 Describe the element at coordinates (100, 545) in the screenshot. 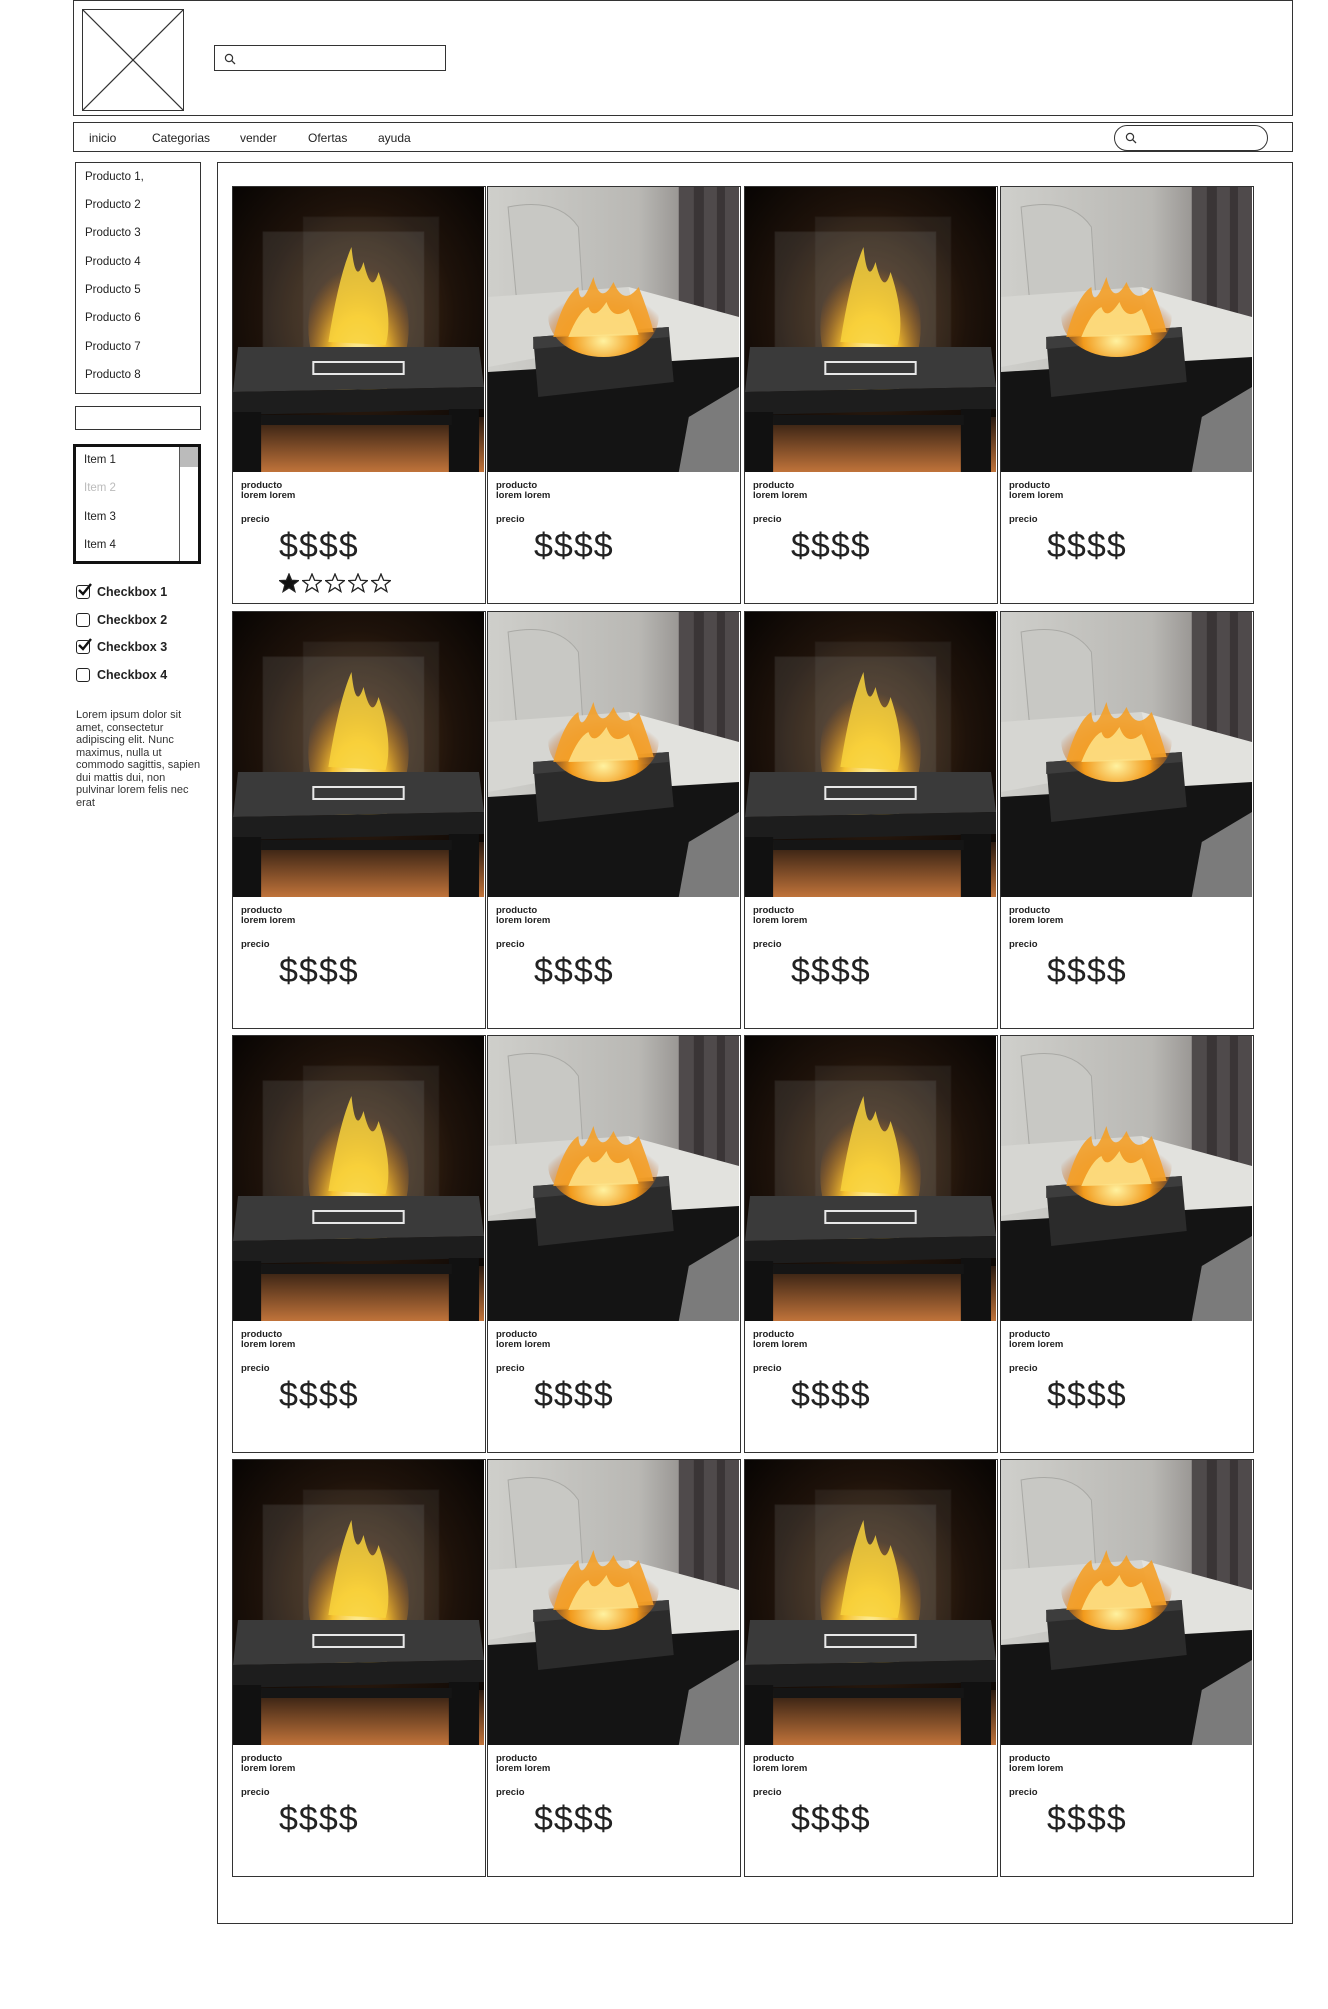

I see `listbox-item-4: Item 4` at that location.